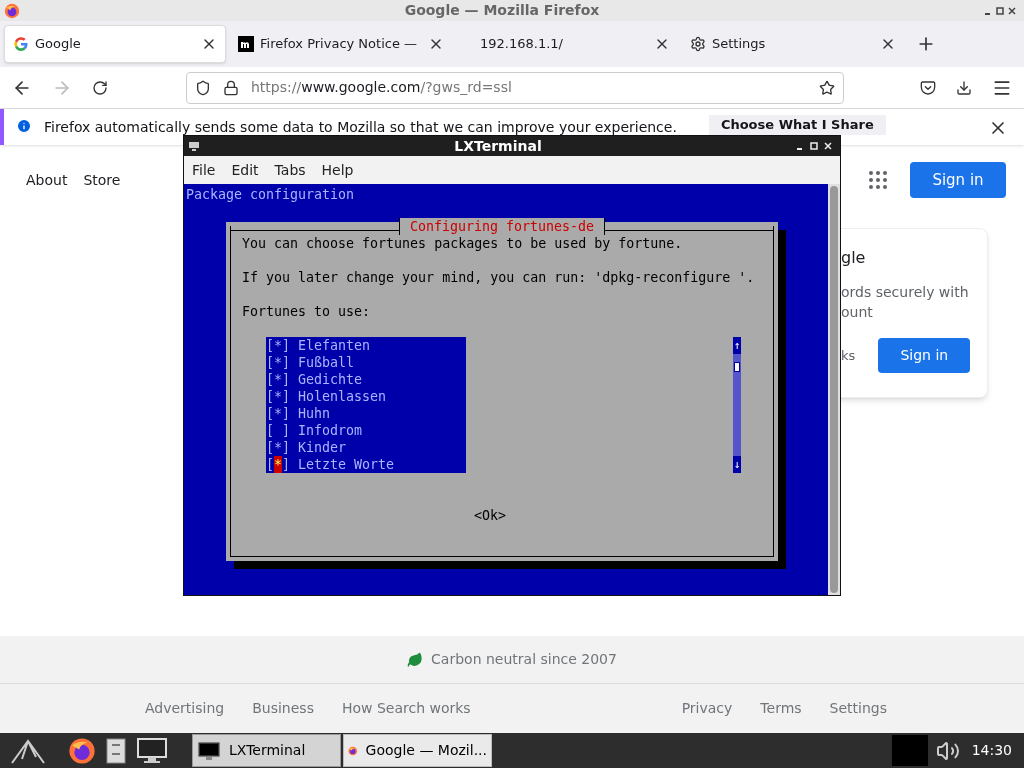  I want to click on browser-tab: Settings, so click(793, 44).